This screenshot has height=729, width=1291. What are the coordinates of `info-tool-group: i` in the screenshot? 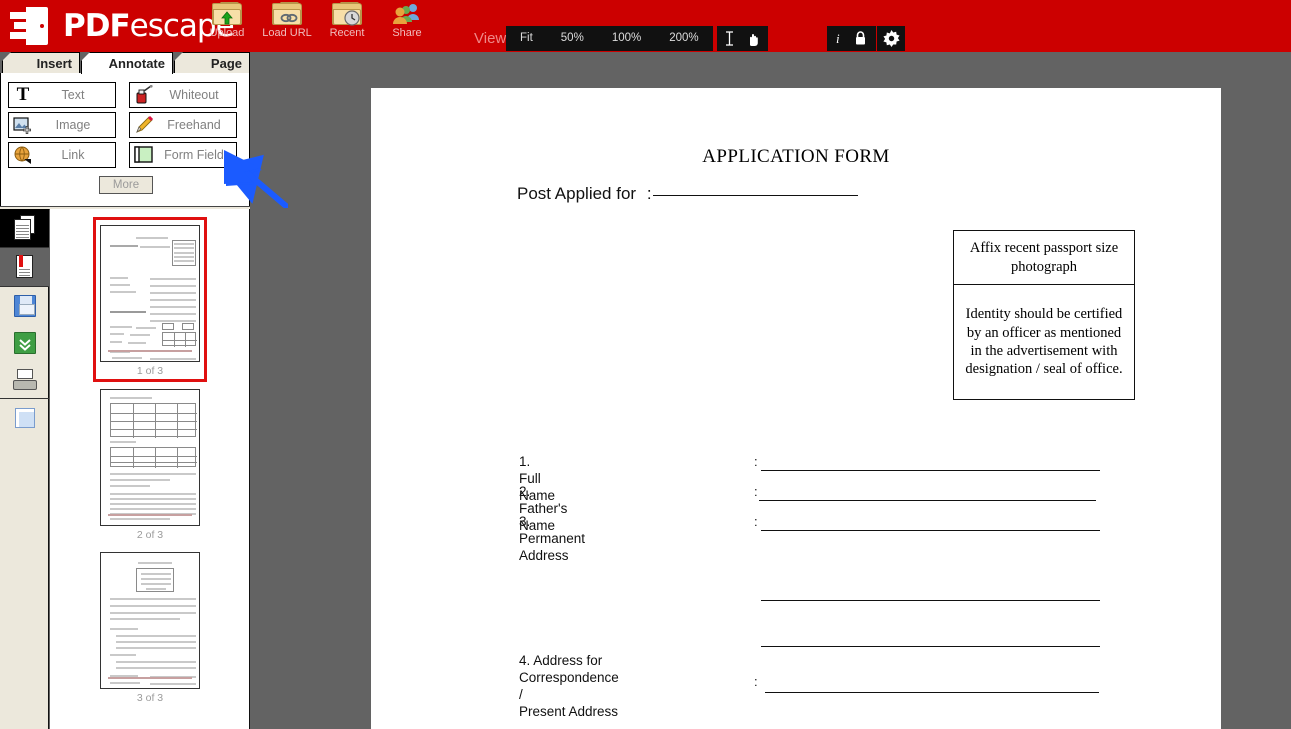 It's located at (851, 38).